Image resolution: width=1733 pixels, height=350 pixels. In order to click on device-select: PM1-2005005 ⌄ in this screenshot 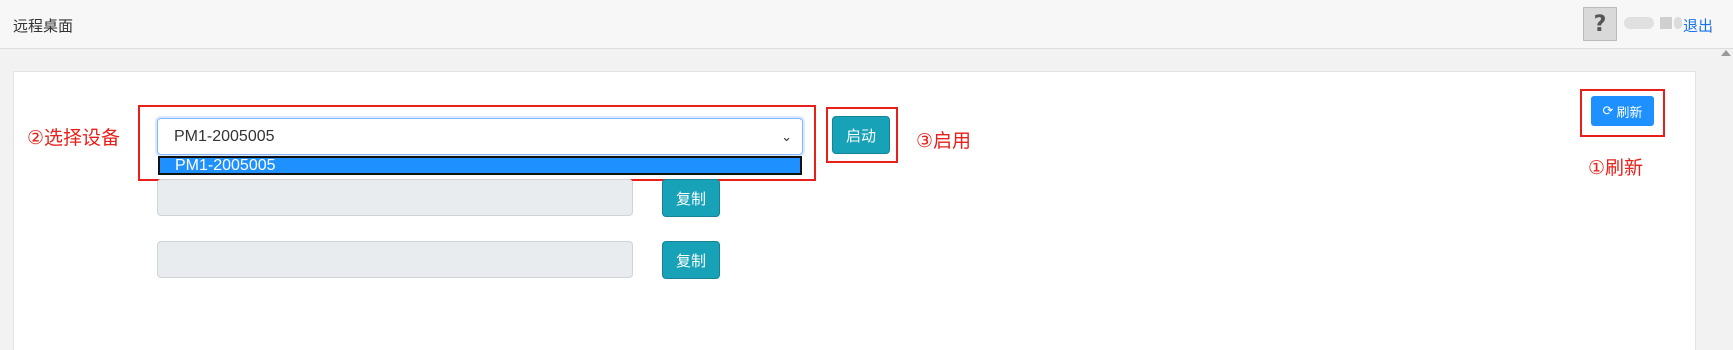, I will do `click(480, 136)`.